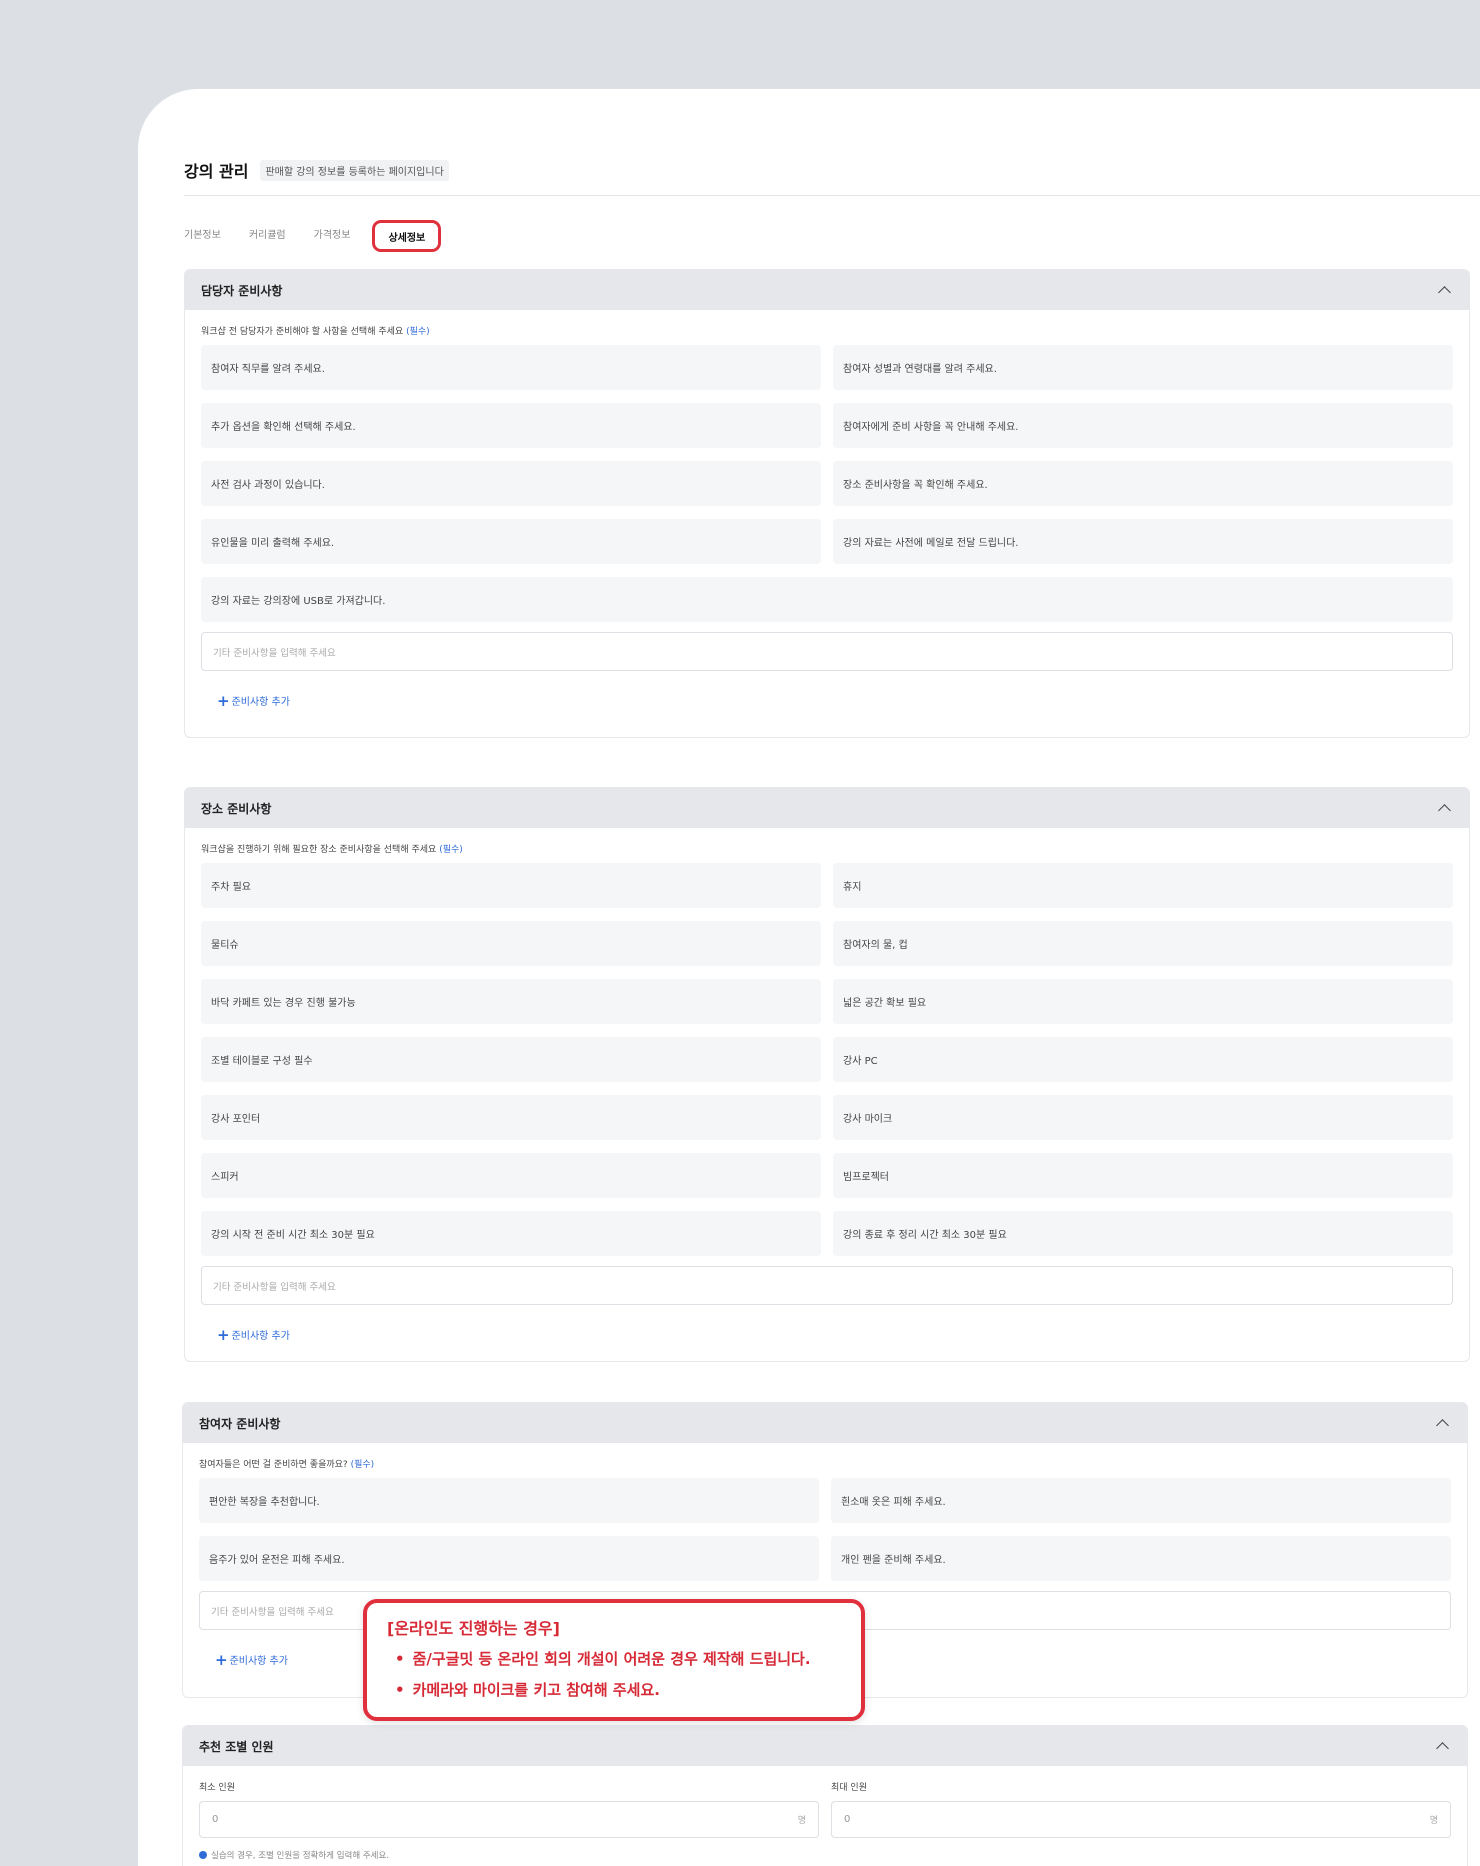  I want to click on tab-bar: 기본정보 커리큘럼 가격정보 상세정보, so click(326, 236).